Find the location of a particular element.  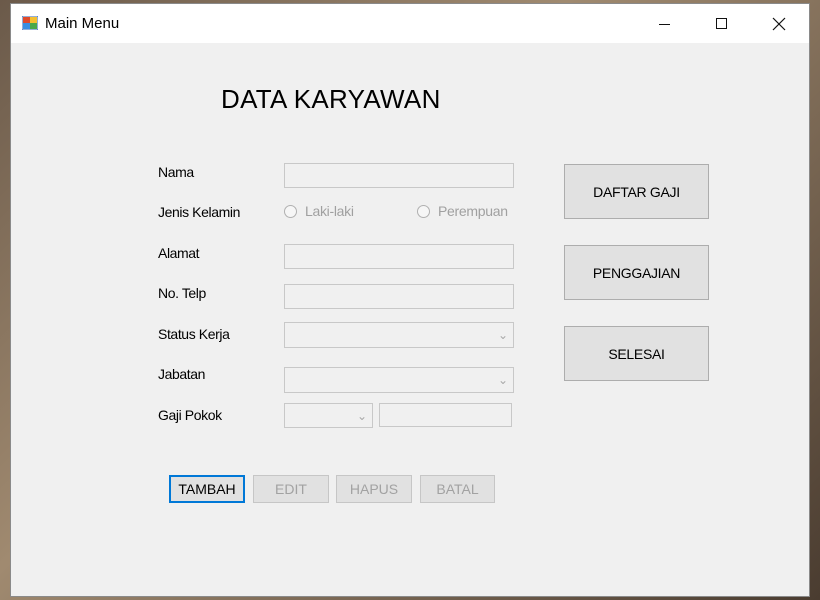

status-kerja-label: Status Kerja is located at coordinates (194, 334).